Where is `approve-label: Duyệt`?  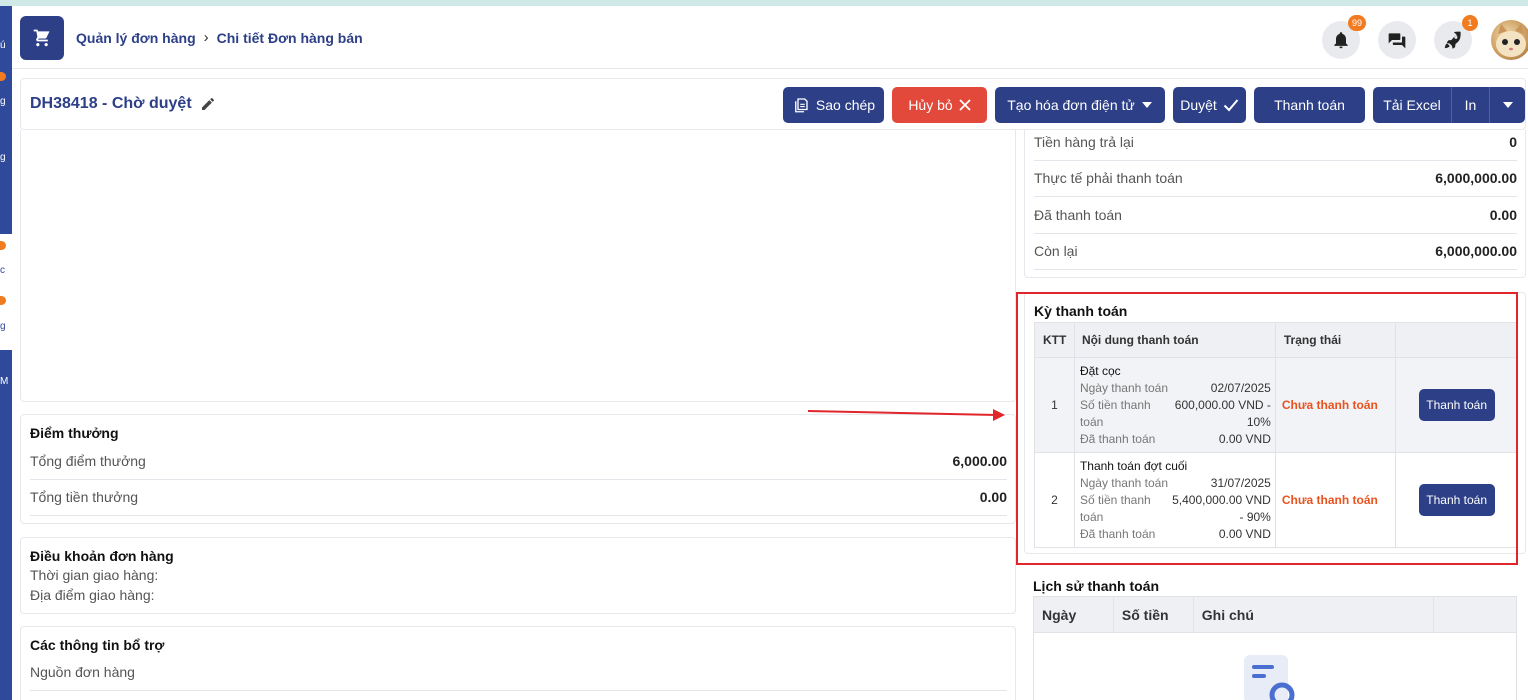 approve-label: Duyệt is located at coordinates (1198, 105).